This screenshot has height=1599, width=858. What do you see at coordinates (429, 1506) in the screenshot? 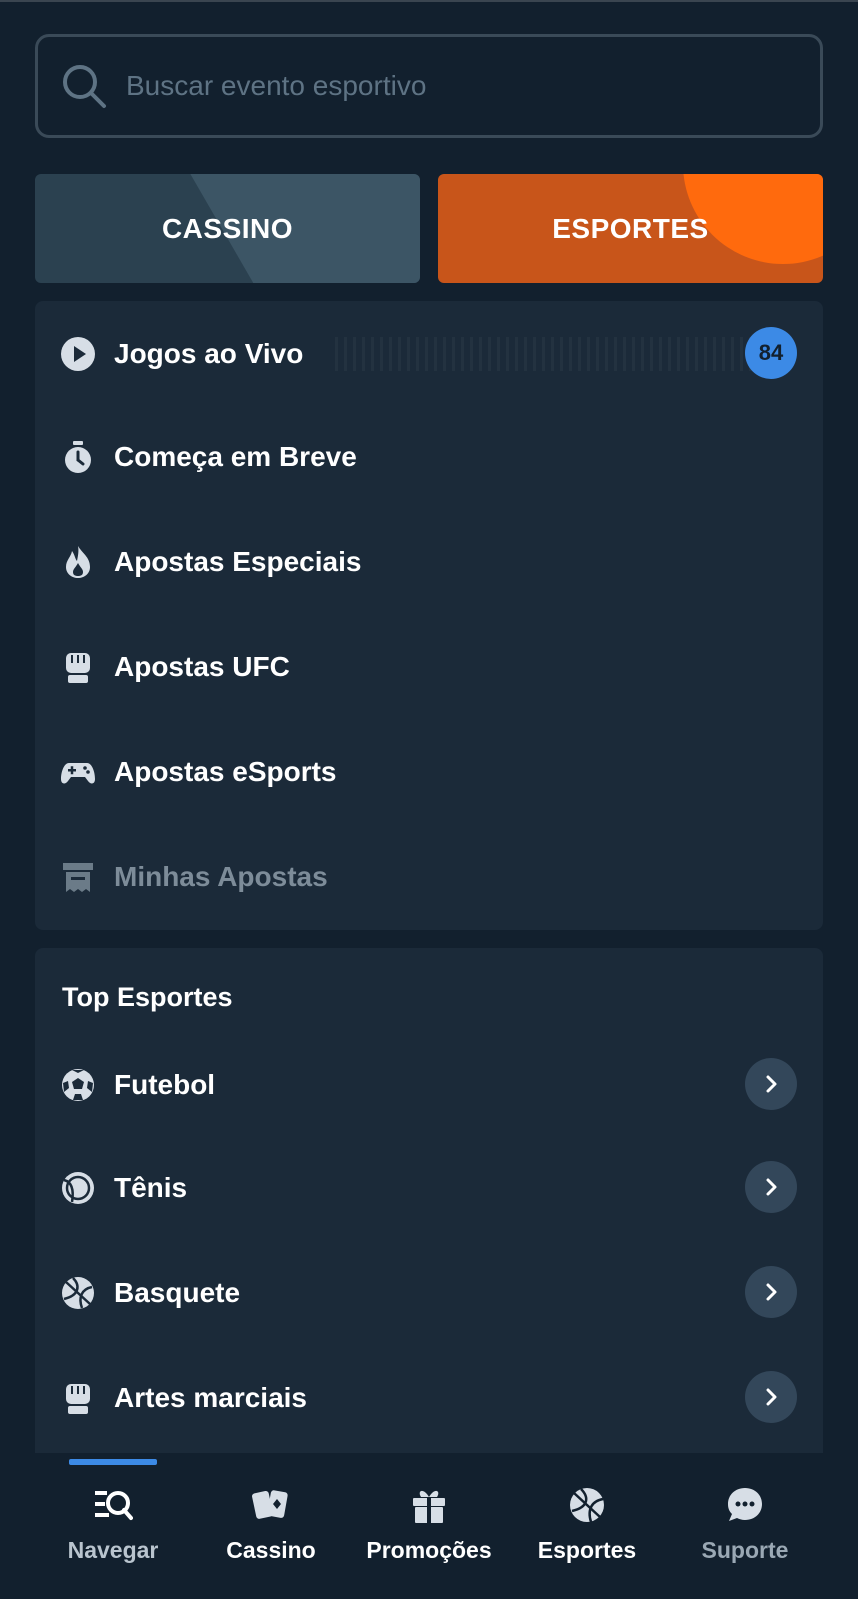
I see `gift-icon` at bounding box center [429, 1506].